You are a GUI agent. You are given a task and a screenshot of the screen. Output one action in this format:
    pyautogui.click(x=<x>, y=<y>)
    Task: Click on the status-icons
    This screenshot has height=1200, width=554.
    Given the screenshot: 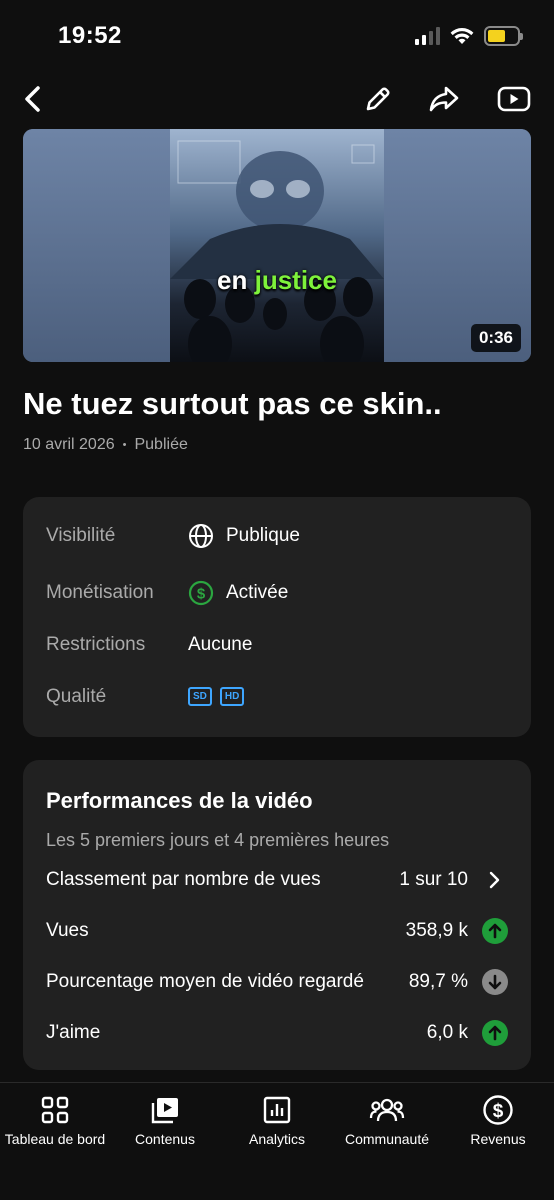 What is the action you would take?
    pyautogui.click(x=469, y=36)
    